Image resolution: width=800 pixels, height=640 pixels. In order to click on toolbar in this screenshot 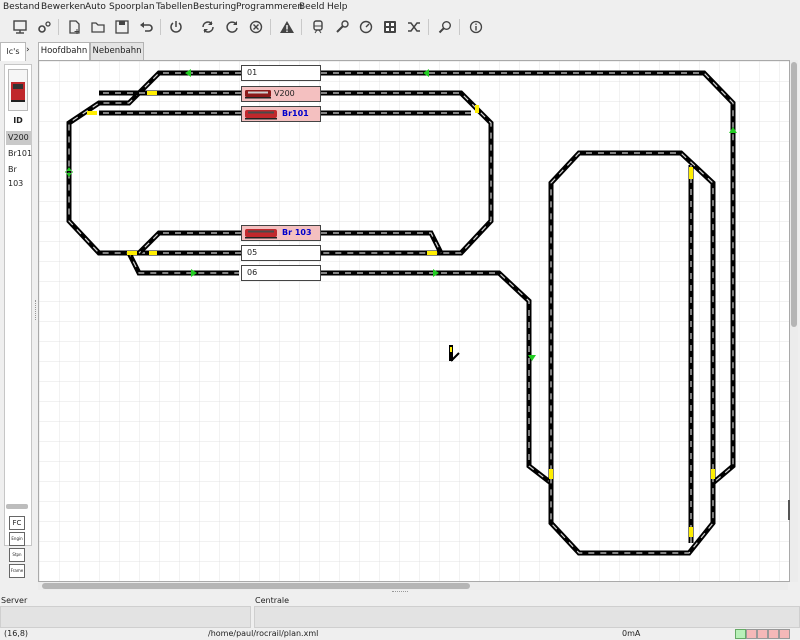, I will do `click(400, 28)`.